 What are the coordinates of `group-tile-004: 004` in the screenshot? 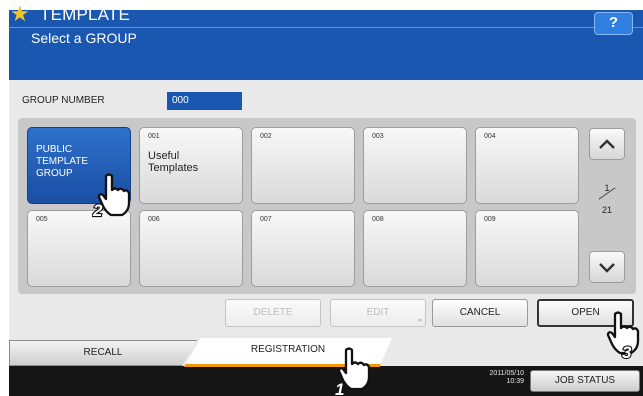 It's located at (527, 165).